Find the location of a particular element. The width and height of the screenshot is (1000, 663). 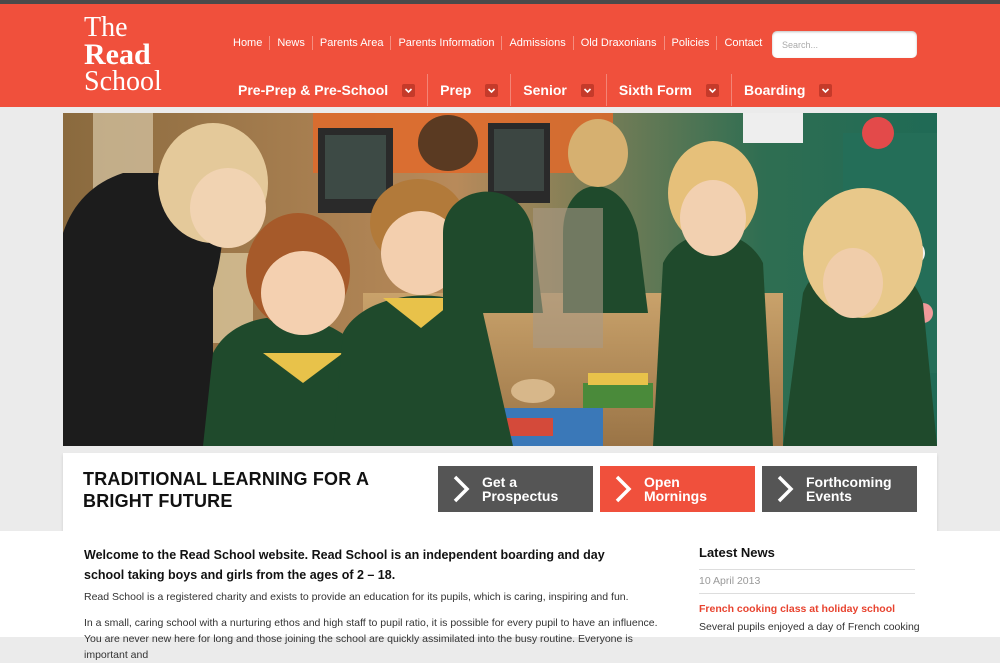

open-mornings-button: Open Mornings is located at coordinates (677, 489).